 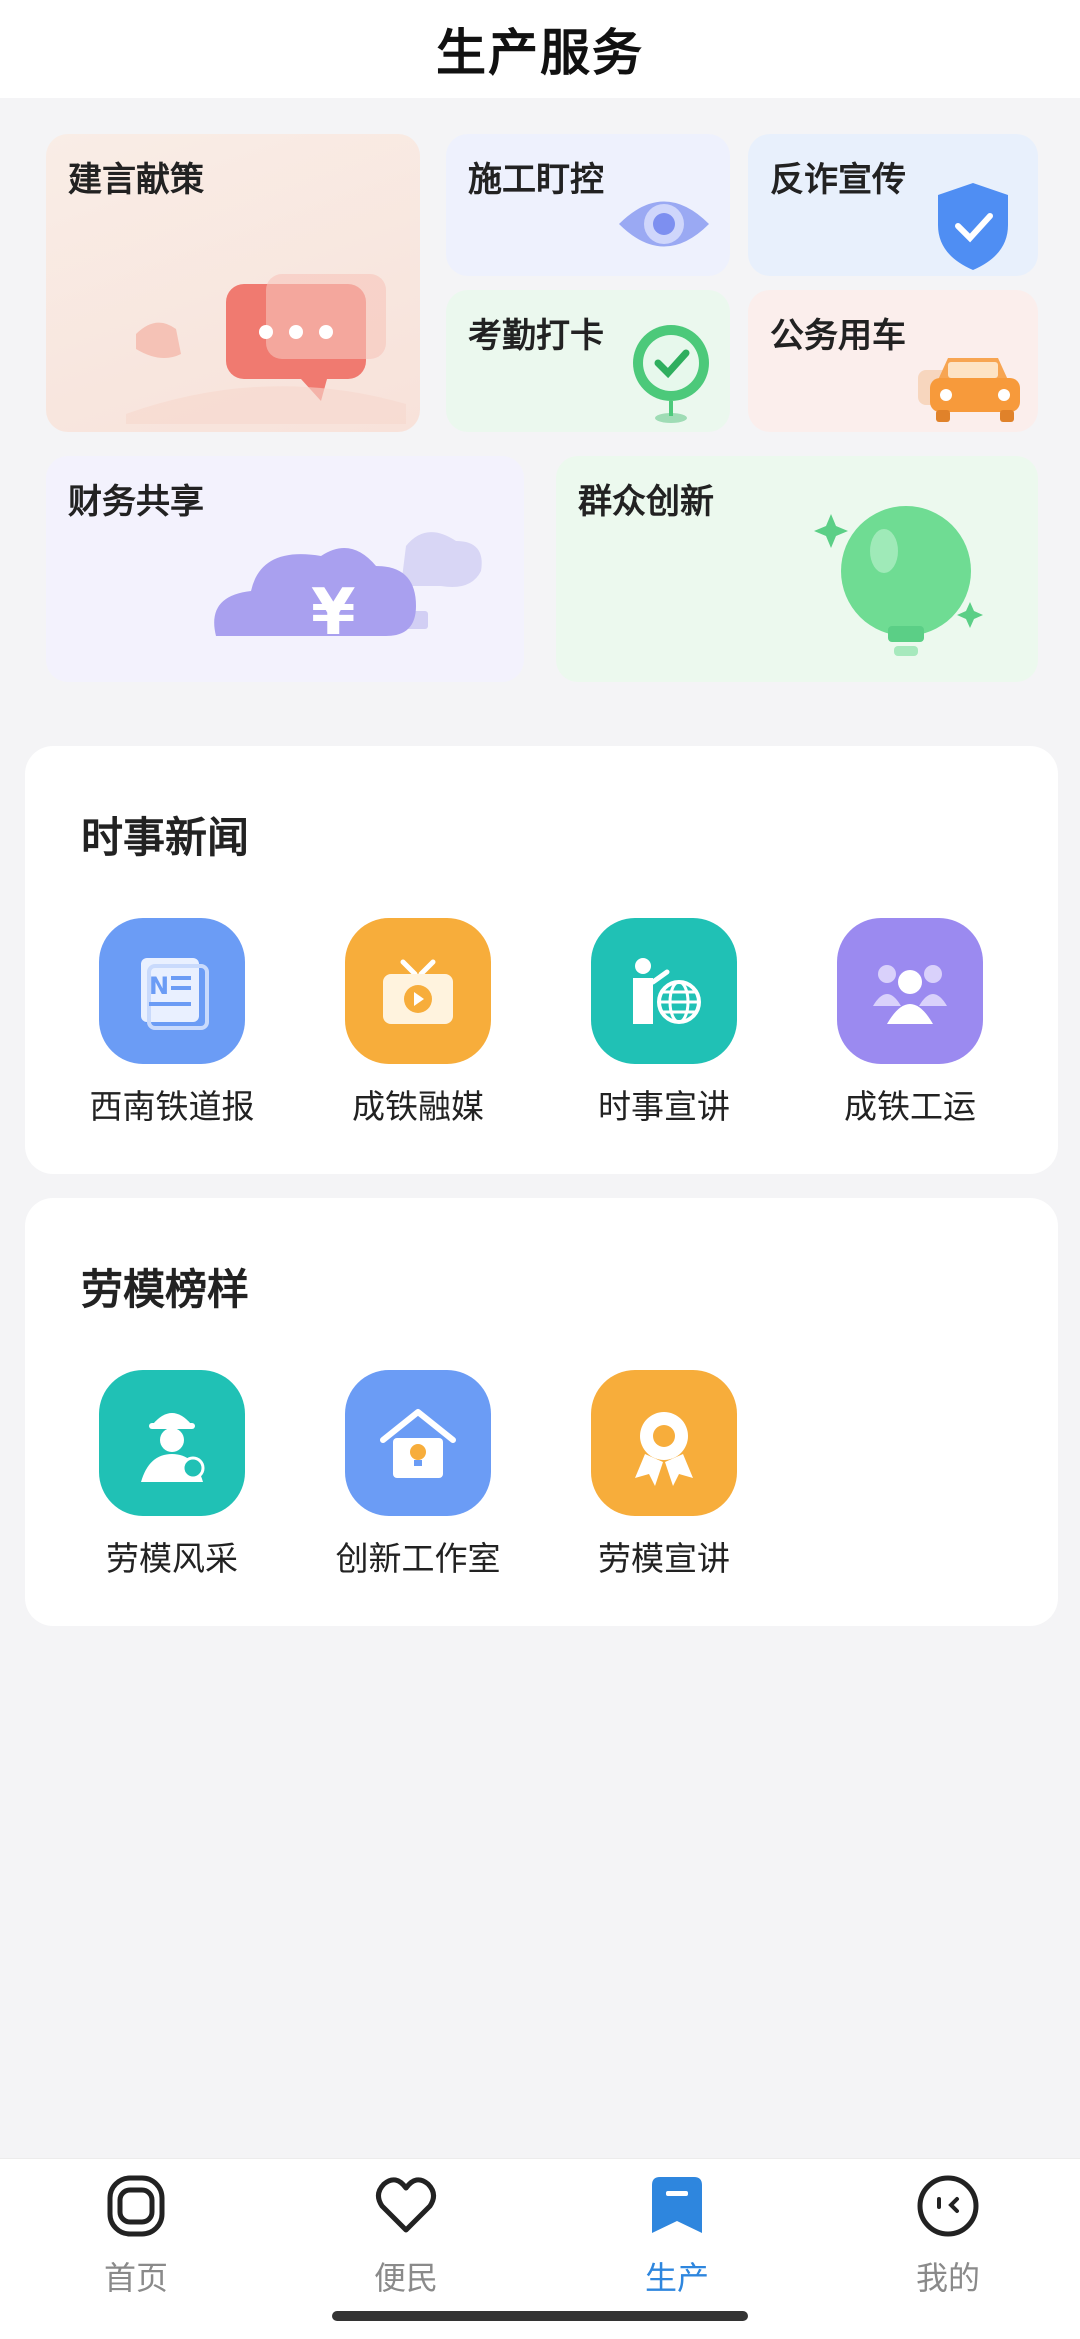 I want to click on shield-check-icon, so click(x=973, y=226).